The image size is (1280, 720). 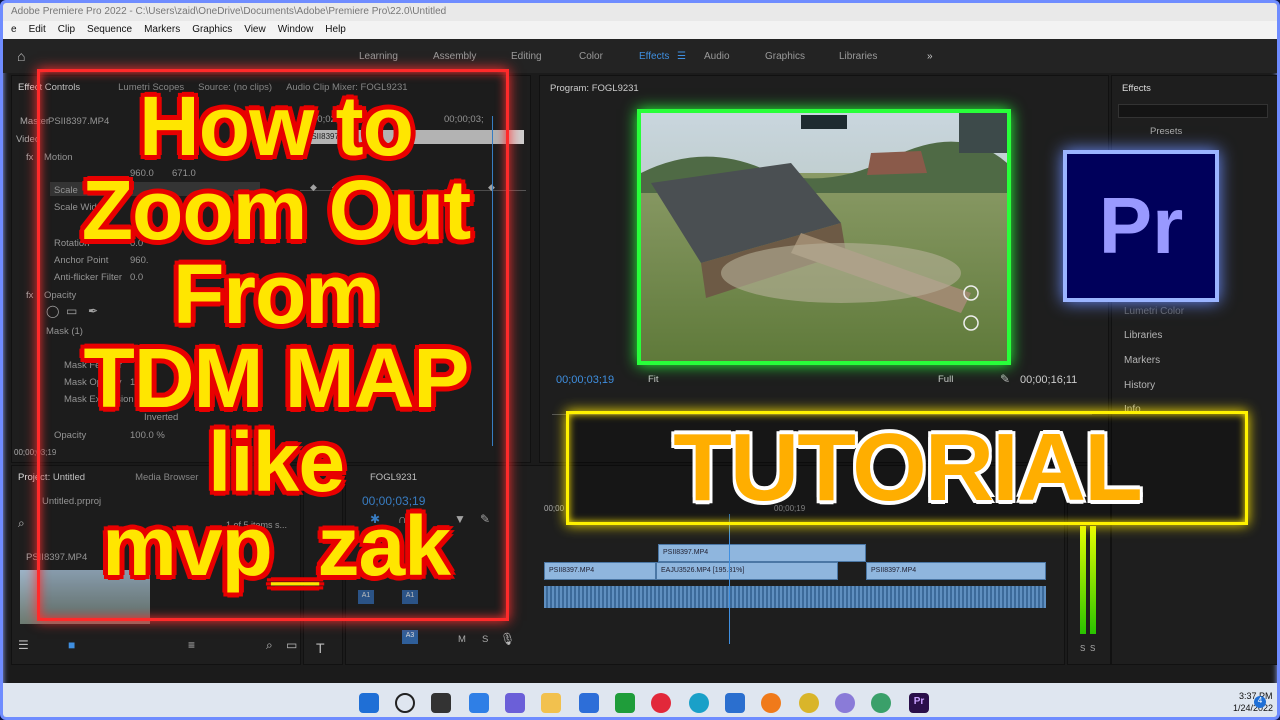 I want to click on app3-icon, so click(x=881, y=703).